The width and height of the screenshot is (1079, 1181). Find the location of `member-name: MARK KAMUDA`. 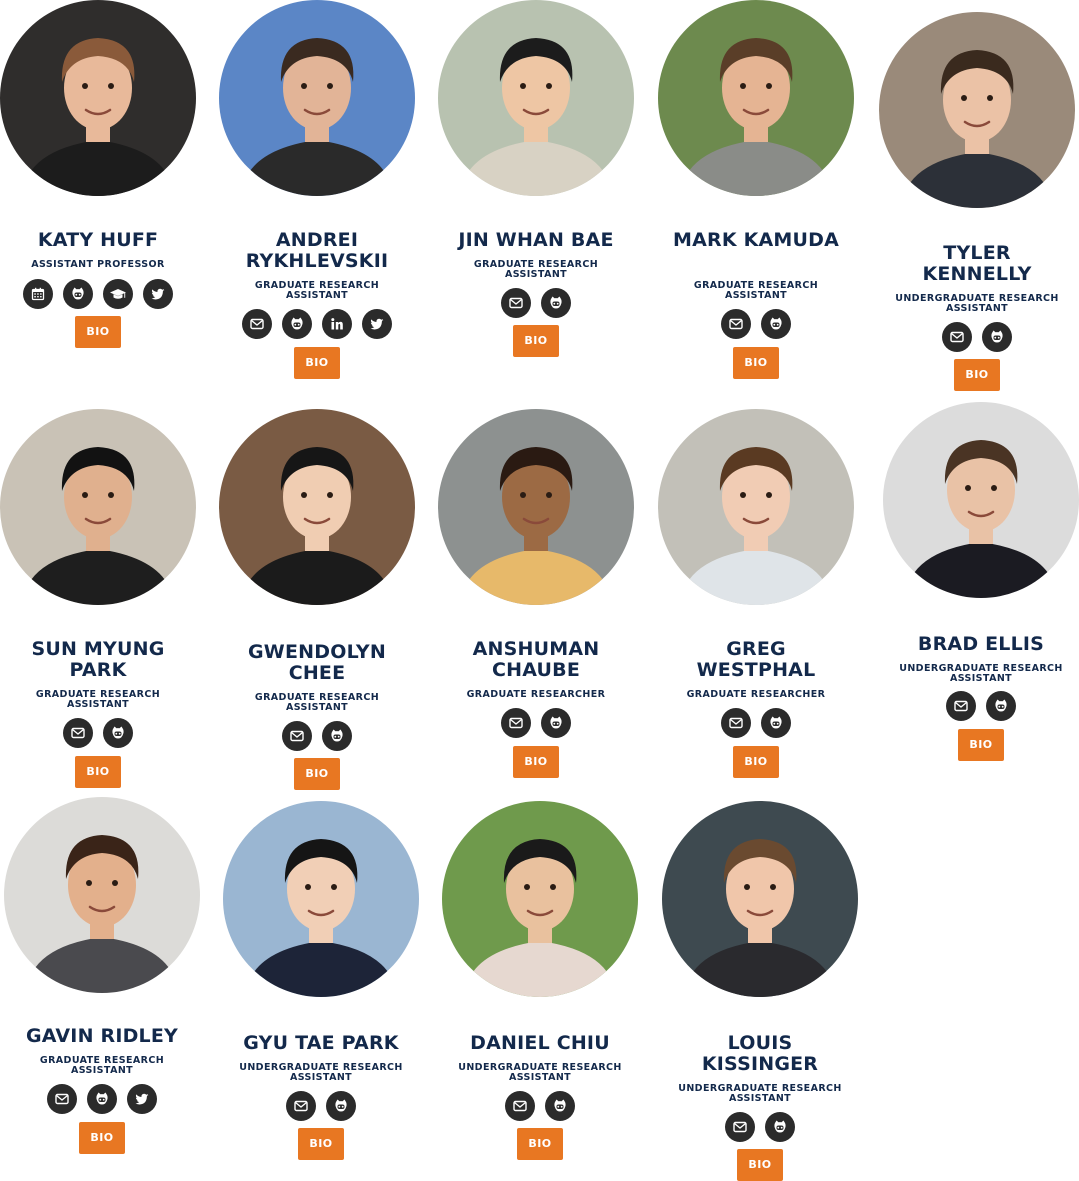

member-name: MARK KAMUDA is located at coordinates (756, 240).